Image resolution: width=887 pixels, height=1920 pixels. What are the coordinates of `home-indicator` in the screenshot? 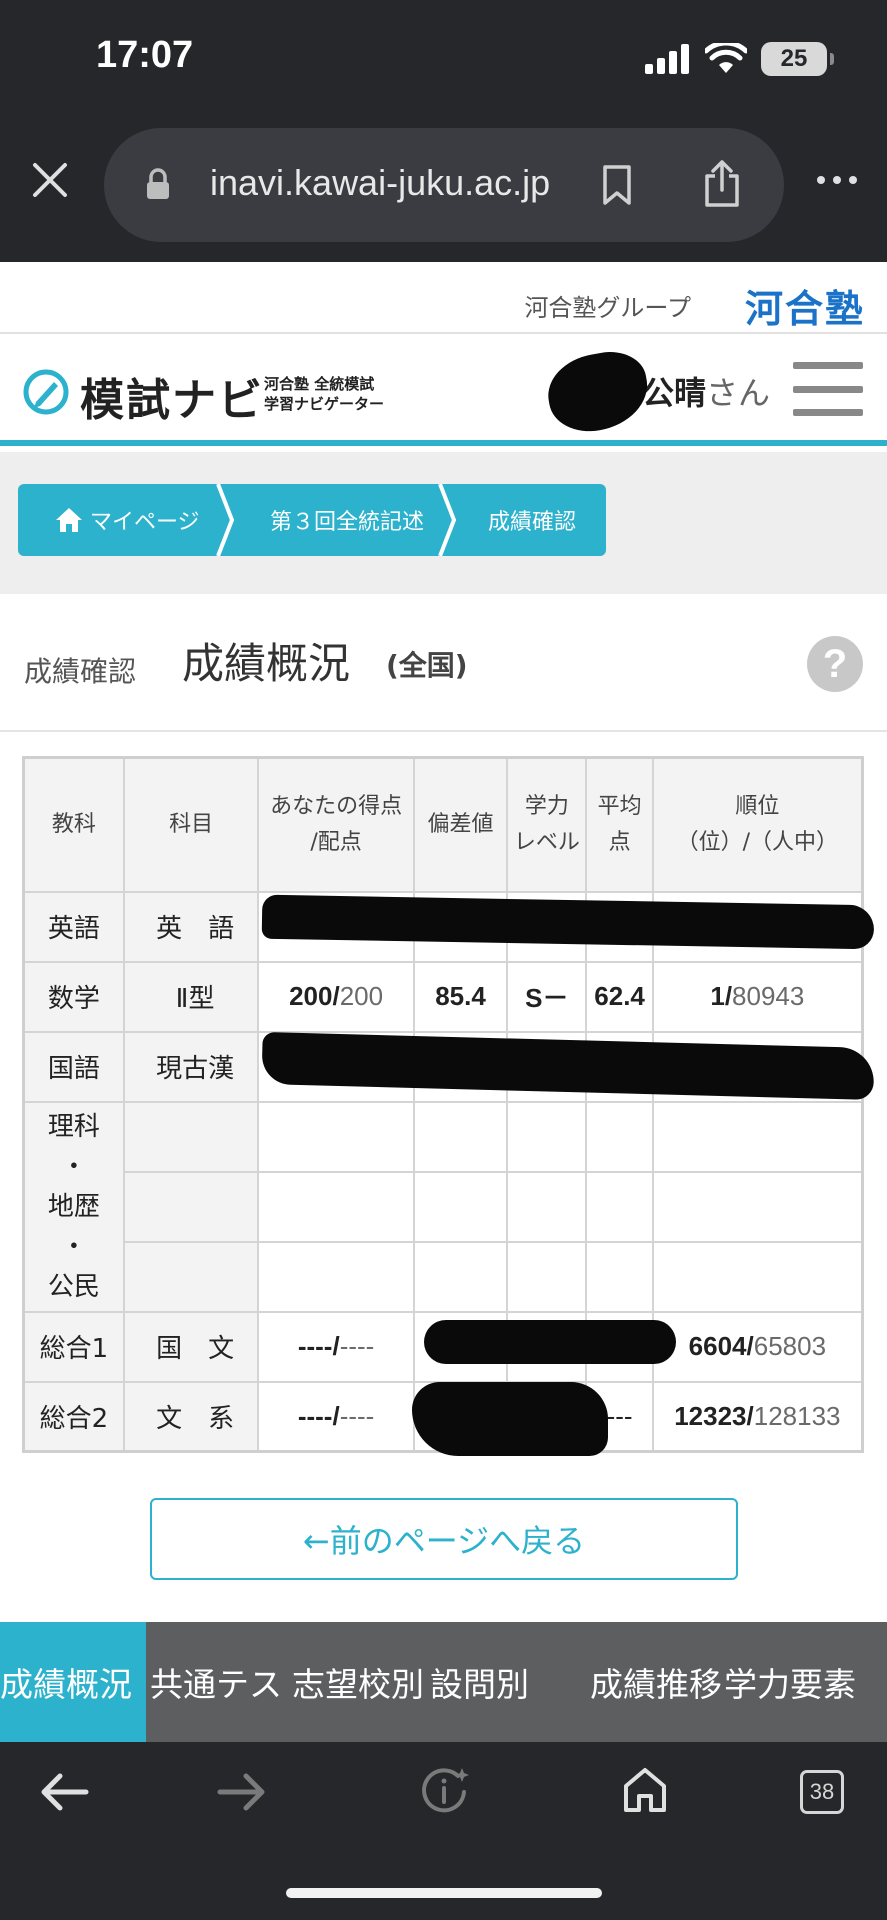 It's located at (444, 1893).